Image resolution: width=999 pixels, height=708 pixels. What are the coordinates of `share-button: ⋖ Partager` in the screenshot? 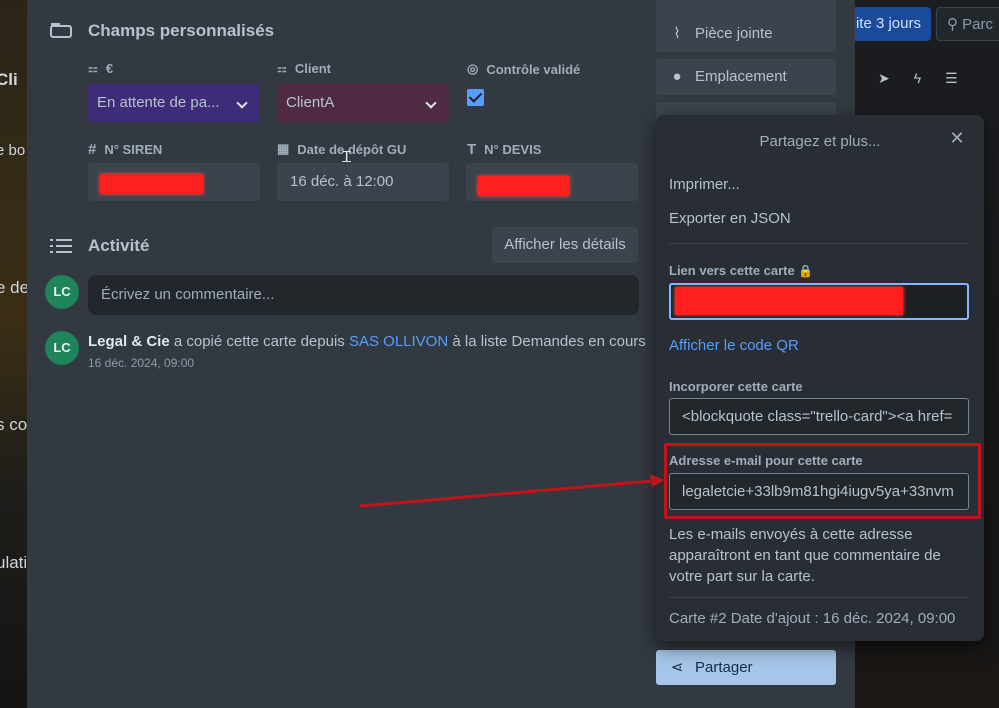 It's located at (746, 667).